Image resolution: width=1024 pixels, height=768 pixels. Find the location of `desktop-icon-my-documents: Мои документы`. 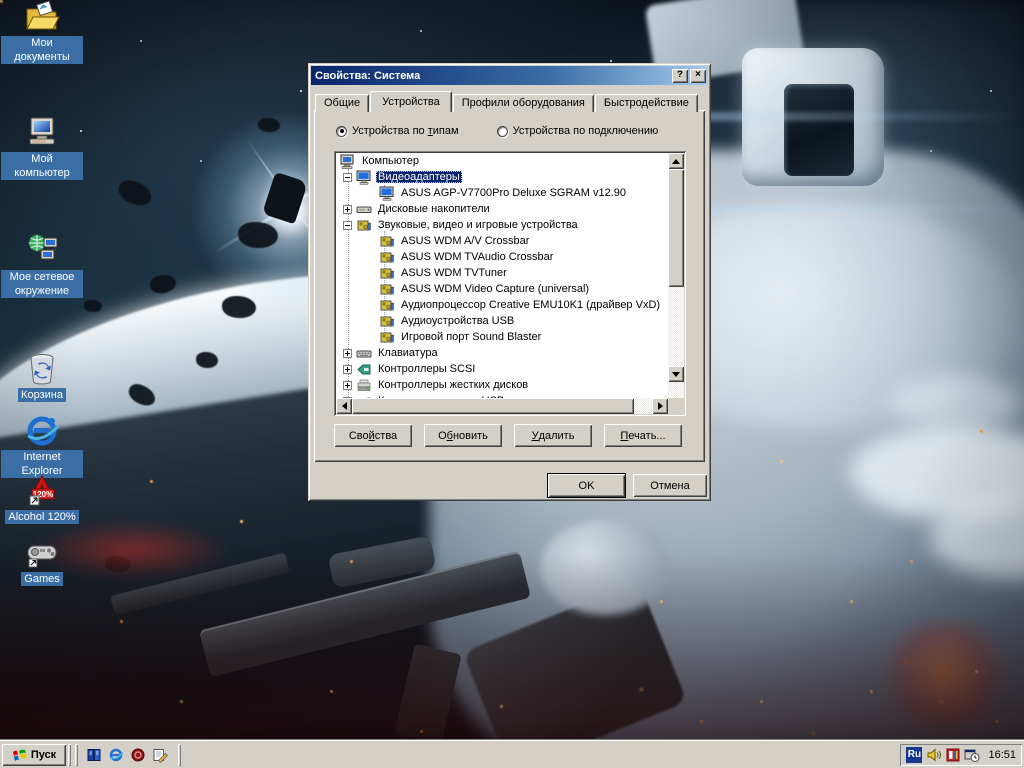

desktop-icon-my-documents: Мои документы is located at coordinates (42, 32).